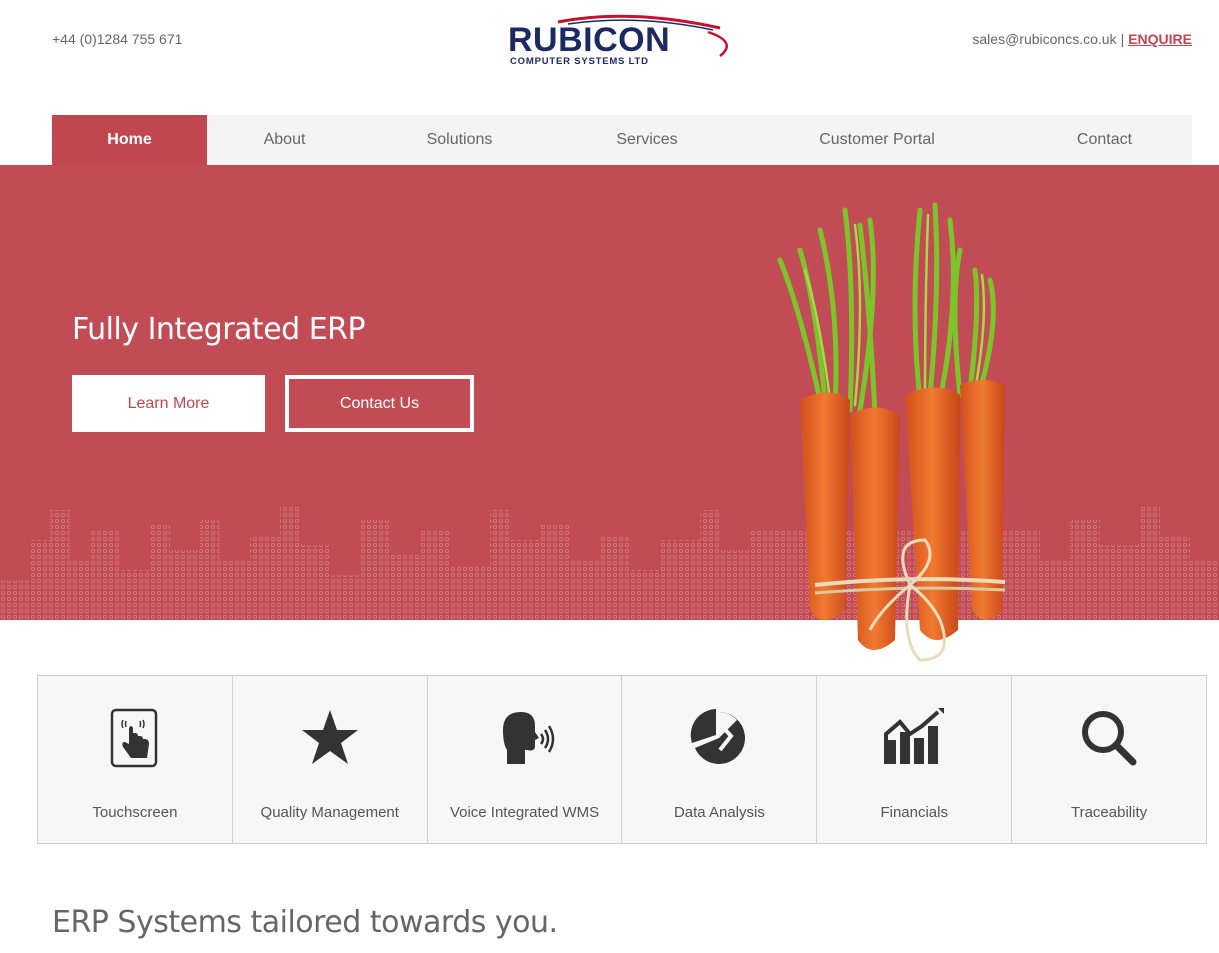 This screenshot has width=1219, height=953. I want to click on phone-number: +44 (0)1284 755 671, so click(117, 39).